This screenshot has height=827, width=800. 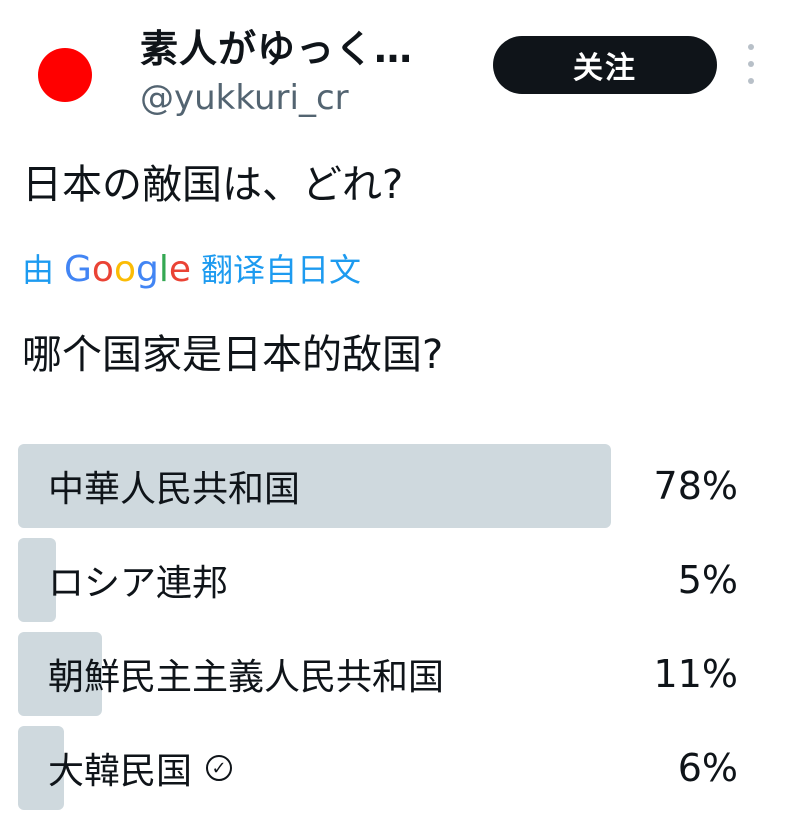 I want to click on poll-option-percent: 11%, so click(x=695, y=674).